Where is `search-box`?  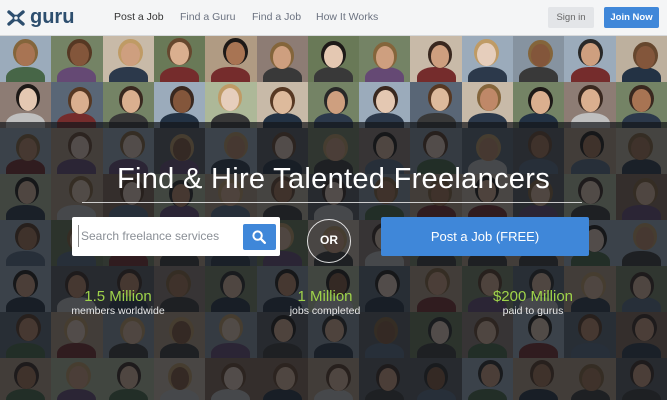
search-box is located at coordinates (176, 236).